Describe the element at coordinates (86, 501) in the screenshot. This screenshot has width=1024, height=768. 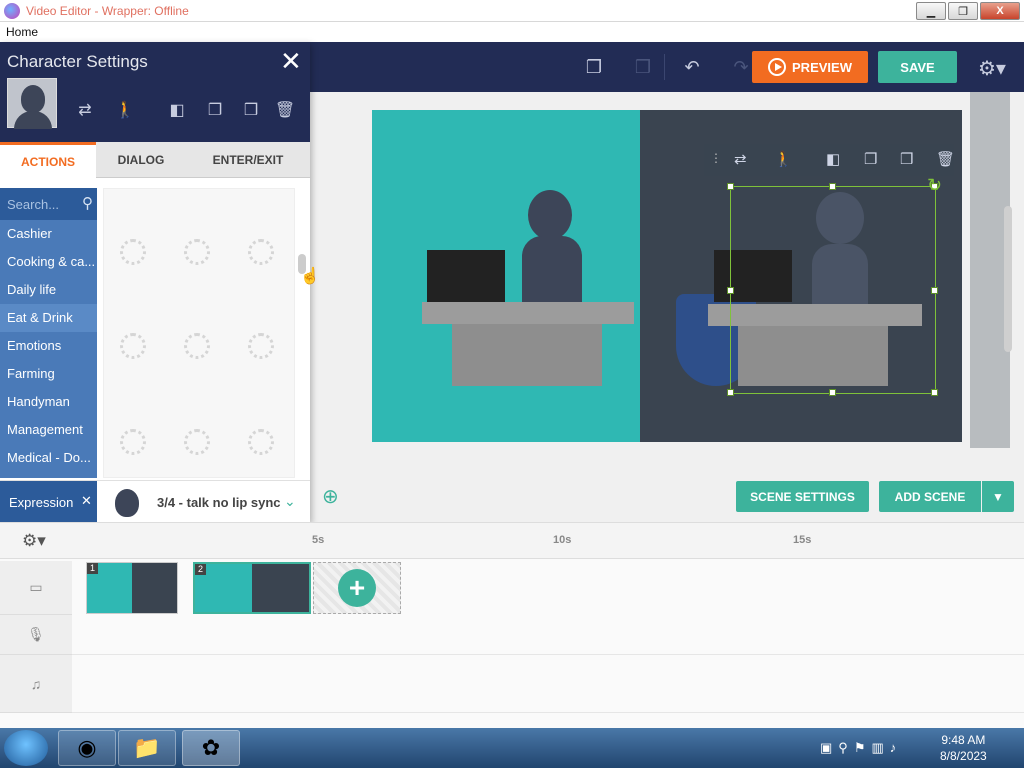
I see `expression-clear-icon: ✕` at that location.